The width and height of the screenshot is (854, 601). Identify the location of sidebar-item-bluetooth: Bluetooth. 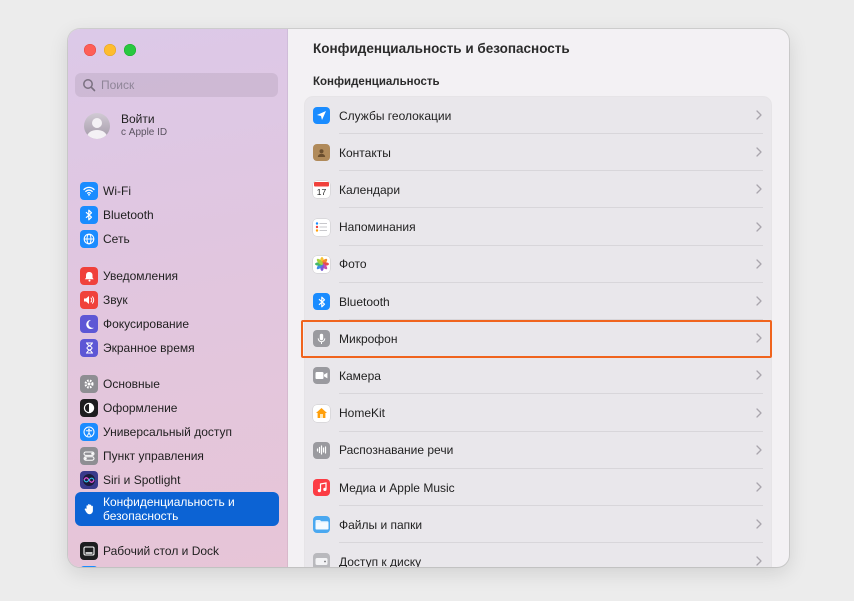
(177, 215).